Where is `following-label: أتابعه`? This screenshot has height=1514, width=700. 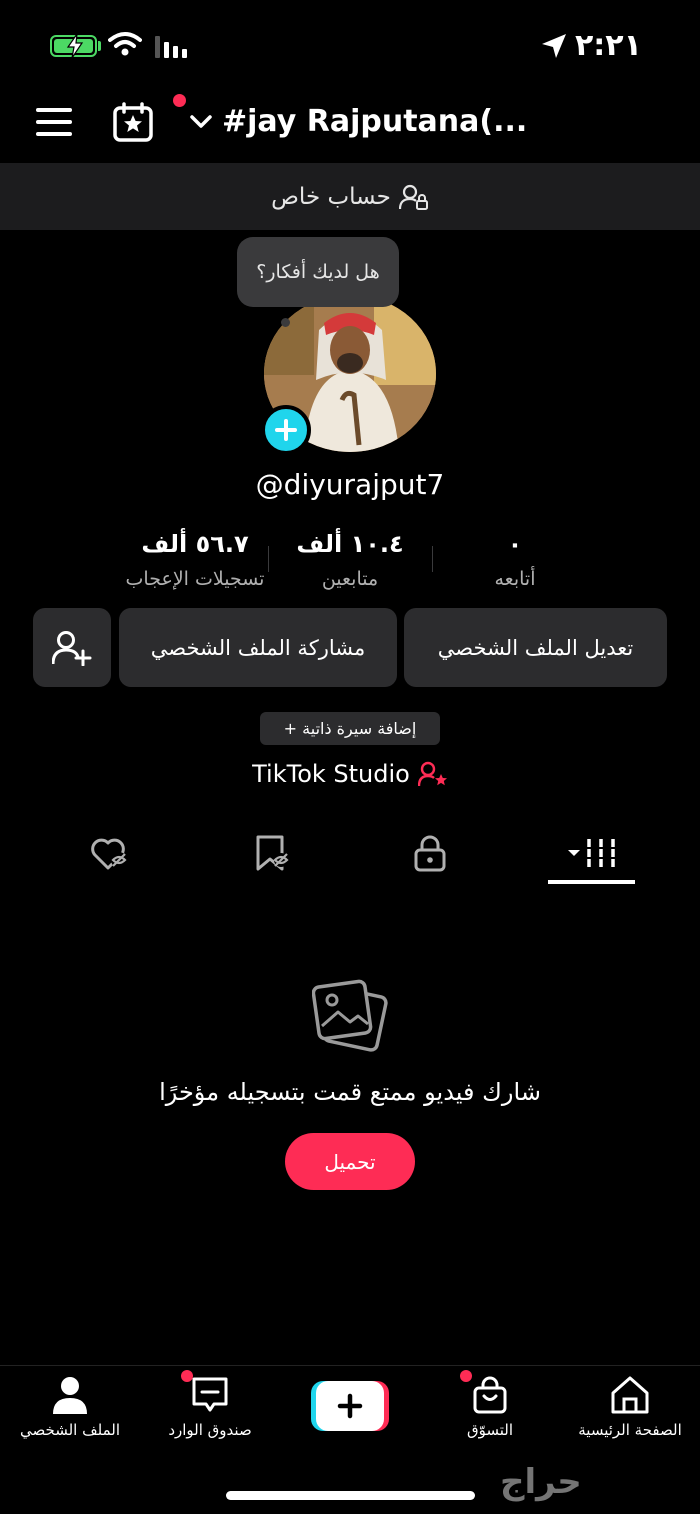
following-label: أتابعه is located at coordinates (515, 579).